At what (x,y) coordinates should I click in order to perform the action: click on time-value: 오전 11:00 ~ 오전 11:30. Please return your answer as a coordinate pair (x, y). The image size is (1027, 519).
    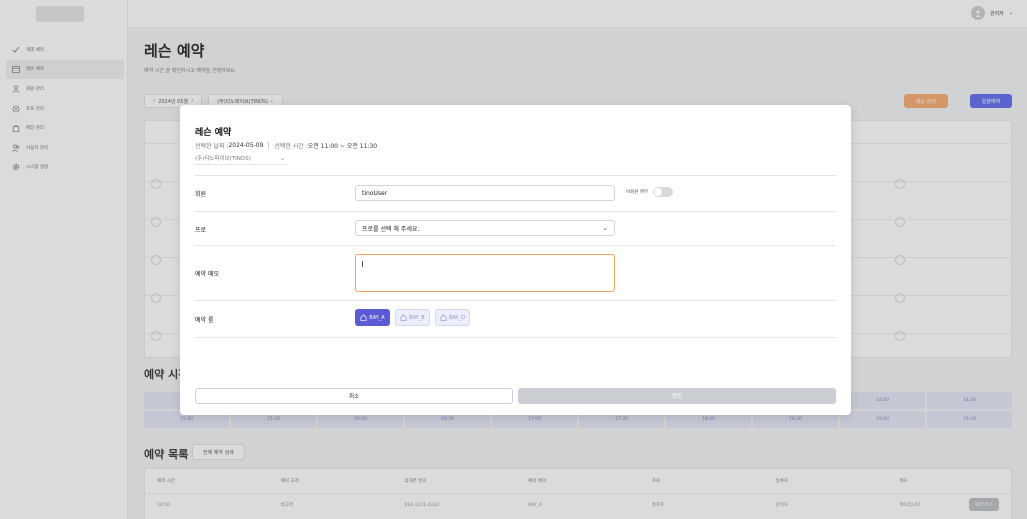
    Looking at the image, I should click on (342, 146).